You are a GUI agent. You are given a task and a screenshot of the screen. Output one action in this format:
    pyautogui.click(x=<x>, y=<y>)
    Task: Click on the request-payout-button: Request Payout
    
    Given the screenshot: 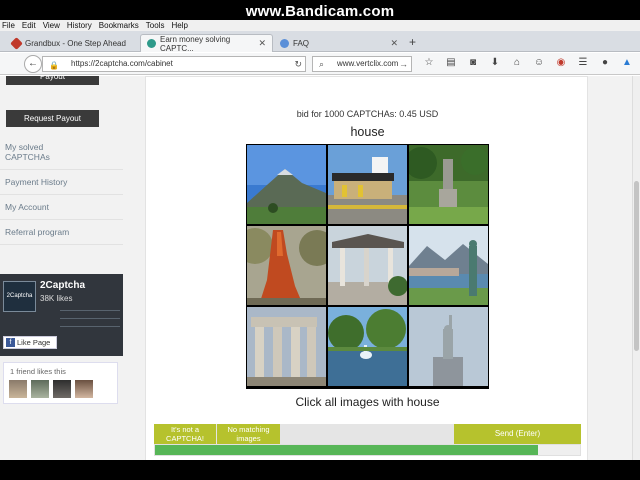 What is the action you would take?
    pyautogui.click(x=52, y=118)
    